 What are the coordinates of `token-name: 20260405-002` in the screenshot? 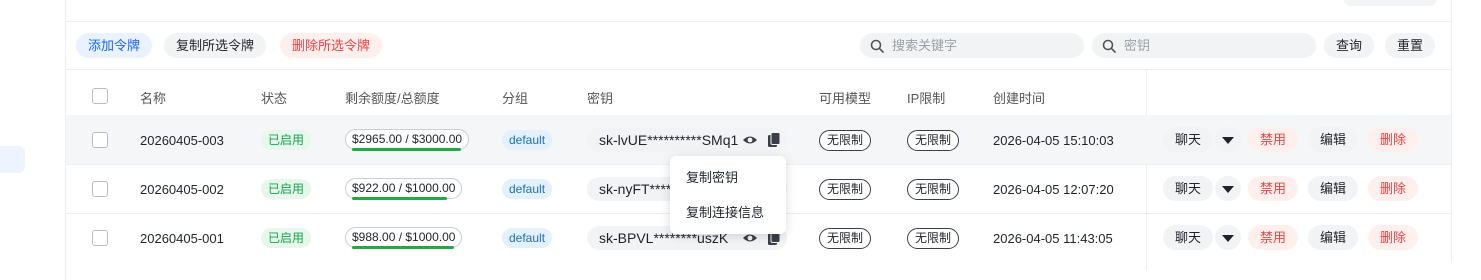 It's located at (182, 189).